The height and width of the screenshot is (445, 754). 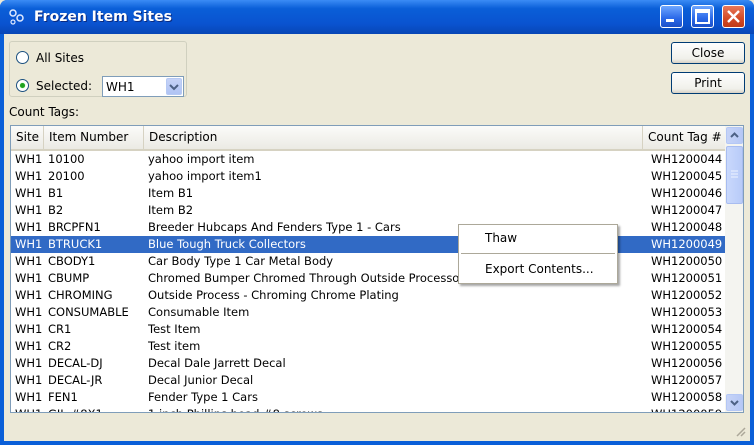 What do you see at coordinates (393, 409) in the screenshot?
I see `cell-description: 1 inch Phillips head #8 screws` at bounding box center [393, 409].